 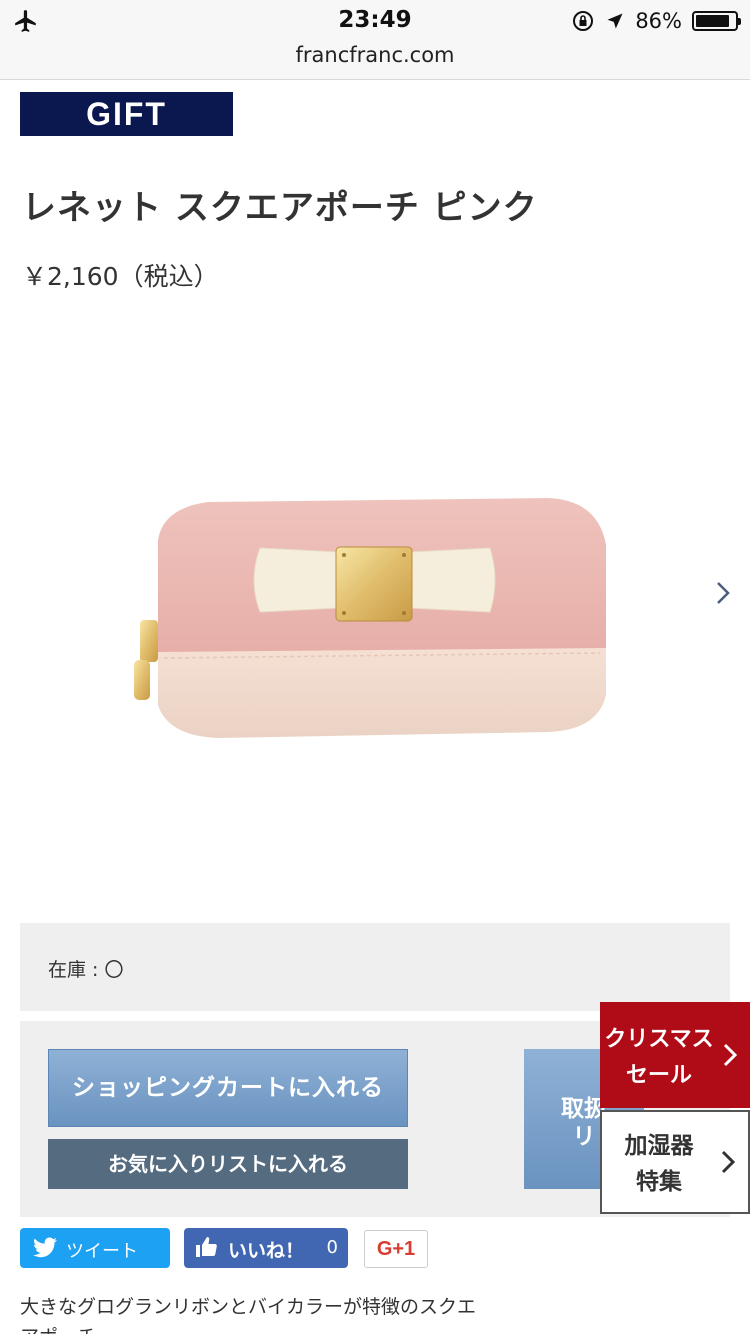 What do you see at coordinates (658, 1075) in the screenshot?
I see `sale-banner-line2: セール` at bounding box center [658, 1075].